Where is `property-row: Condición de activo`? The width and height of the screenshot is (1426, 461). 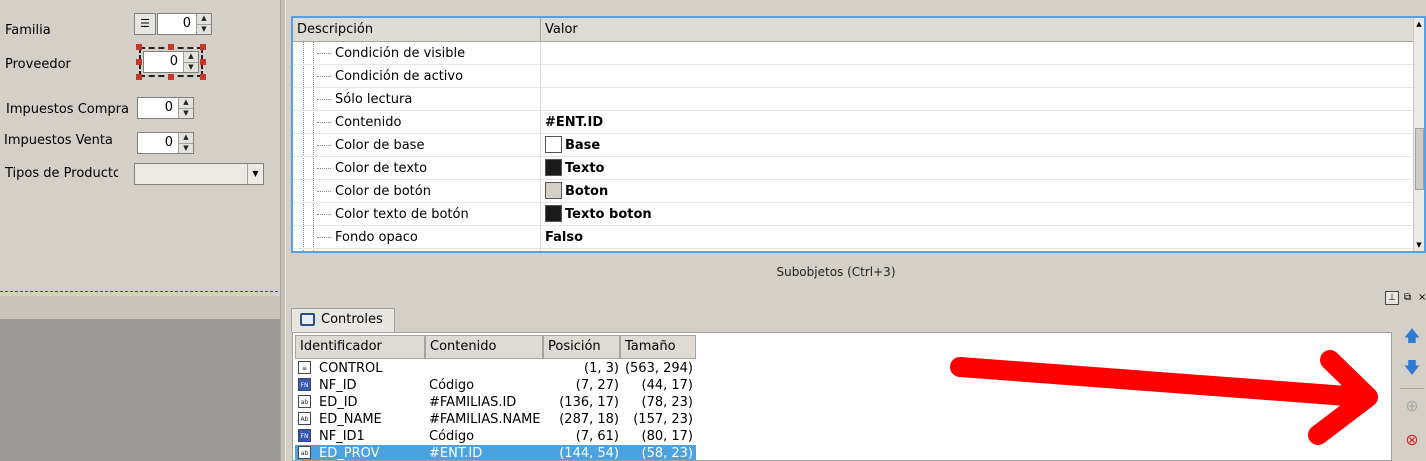
property-row: Condición de activo is located at coordinates (855, 76).